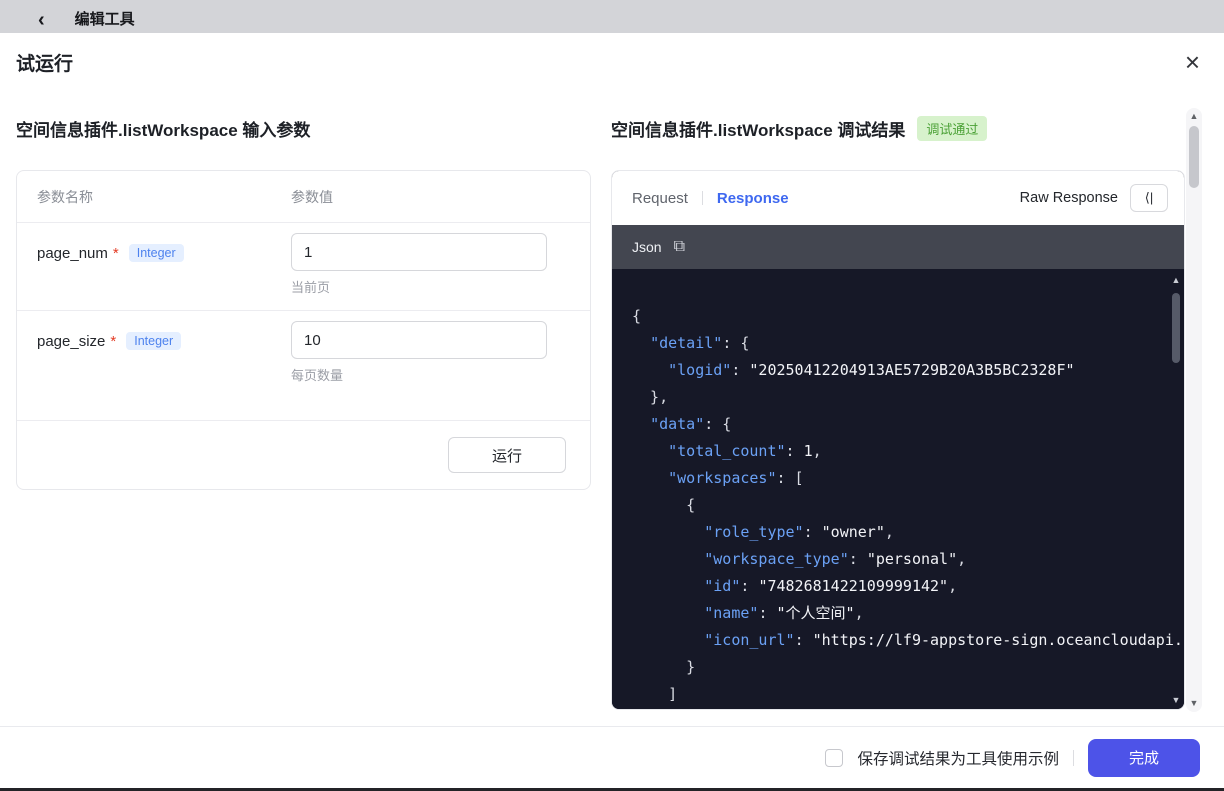  Describe the element at coordinates (104, 19) in the screenshot. I see `page-title: 编辑工具` at that location.